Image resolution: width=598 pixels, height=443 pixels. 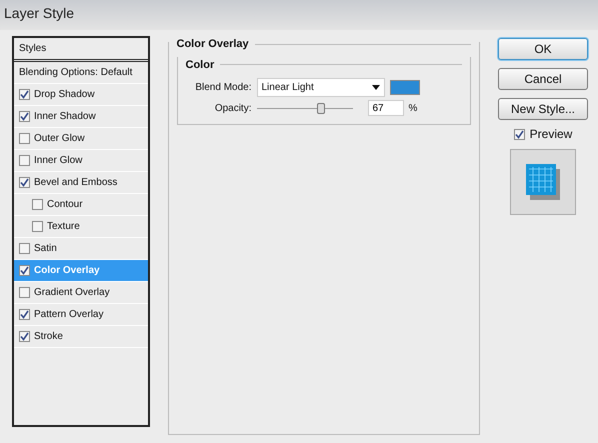 What do you see at coordinates (551, 134) in the screenshot?
I see `preview-label: Preview` at bounding box center [551, 134].